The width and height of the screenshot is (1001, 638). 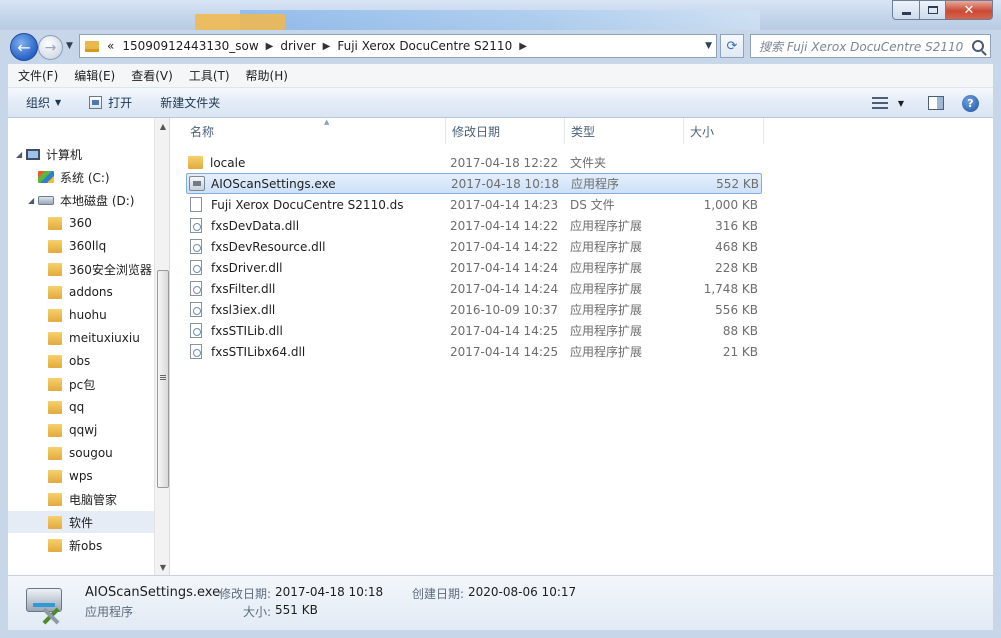 I want to click on nav-folder: sougou, so click(x=108, y=453).